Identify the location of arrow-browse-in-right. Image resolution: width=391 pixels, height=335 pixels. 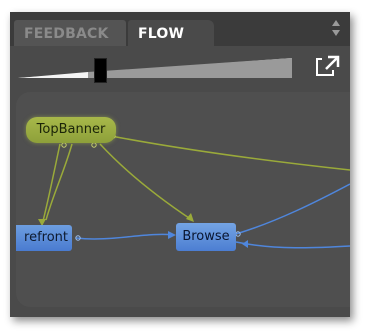
(245, 244).